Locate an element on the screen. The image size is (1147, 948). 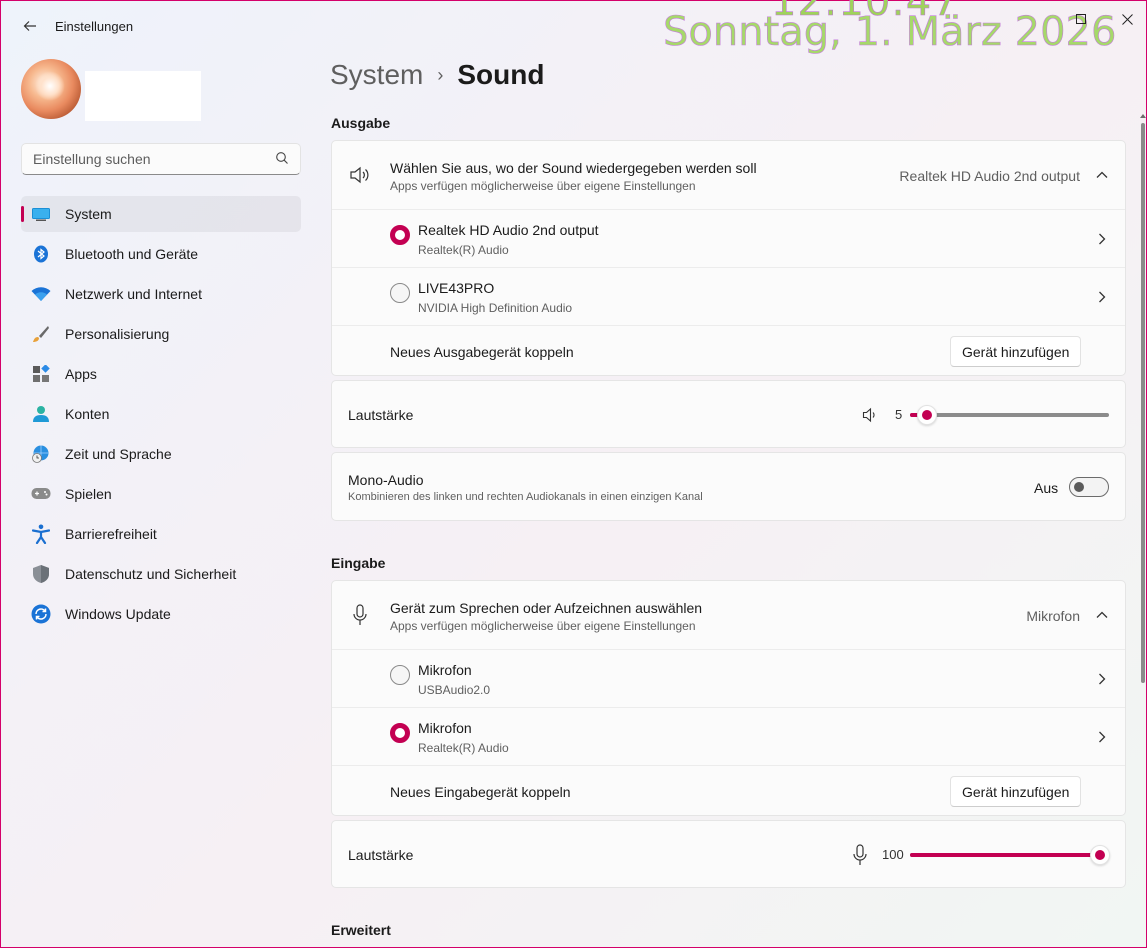
settings-search-input: Einstellung suchen is located at coordinates (161, 159).